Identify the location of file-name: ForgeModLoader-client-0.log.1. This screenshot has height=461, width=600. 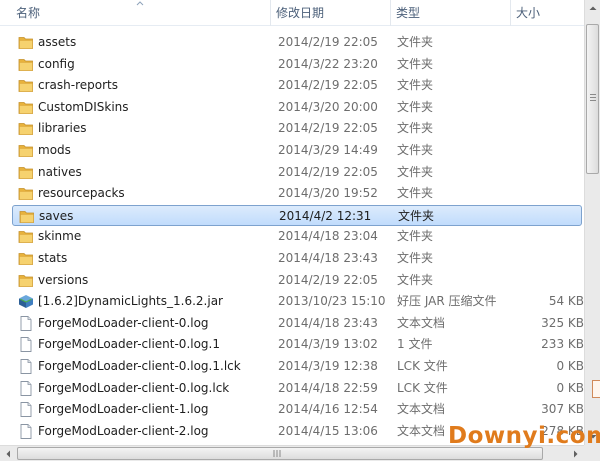
(129, 344).